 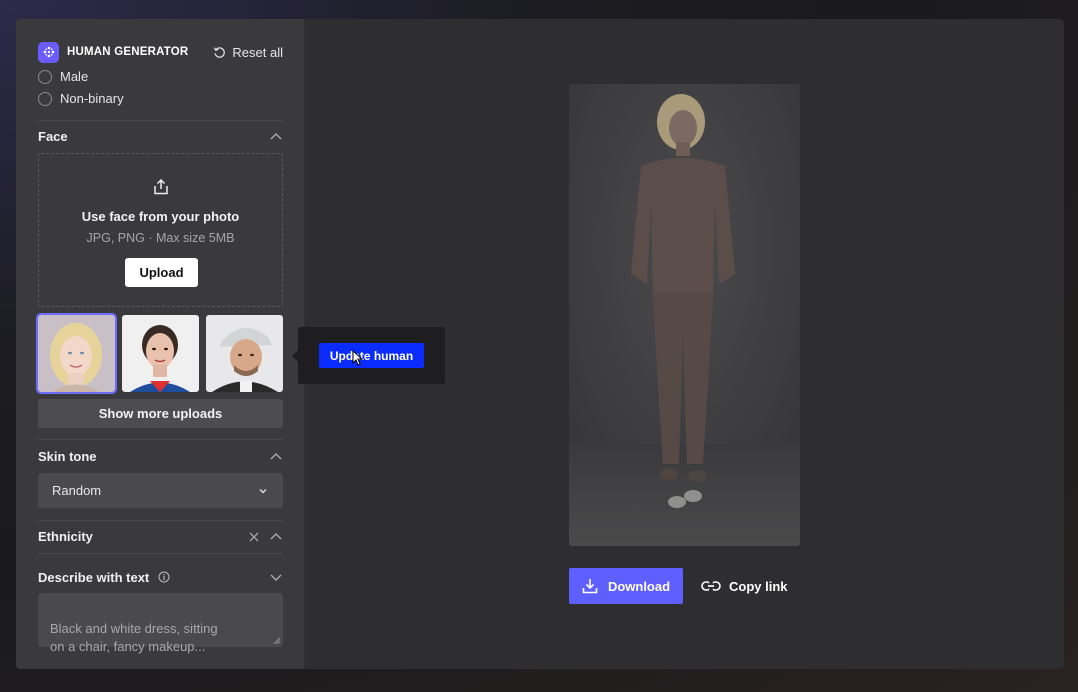 I want to click on upload-hint: JPG, PNG · Max size 5MB, so click(x=160, y=238).